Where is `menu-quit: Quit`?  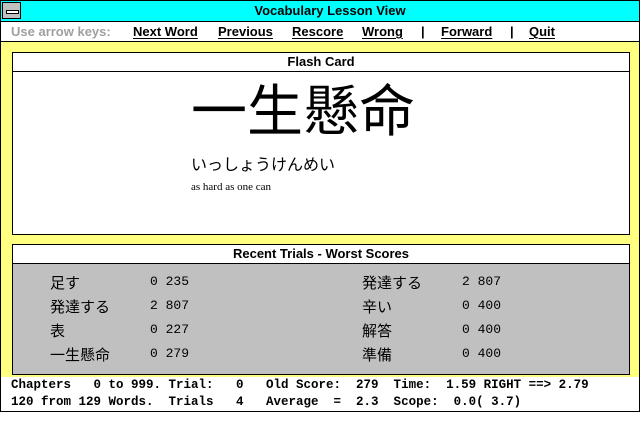 menu-quit: Quit is located at coordinates (542, 31).